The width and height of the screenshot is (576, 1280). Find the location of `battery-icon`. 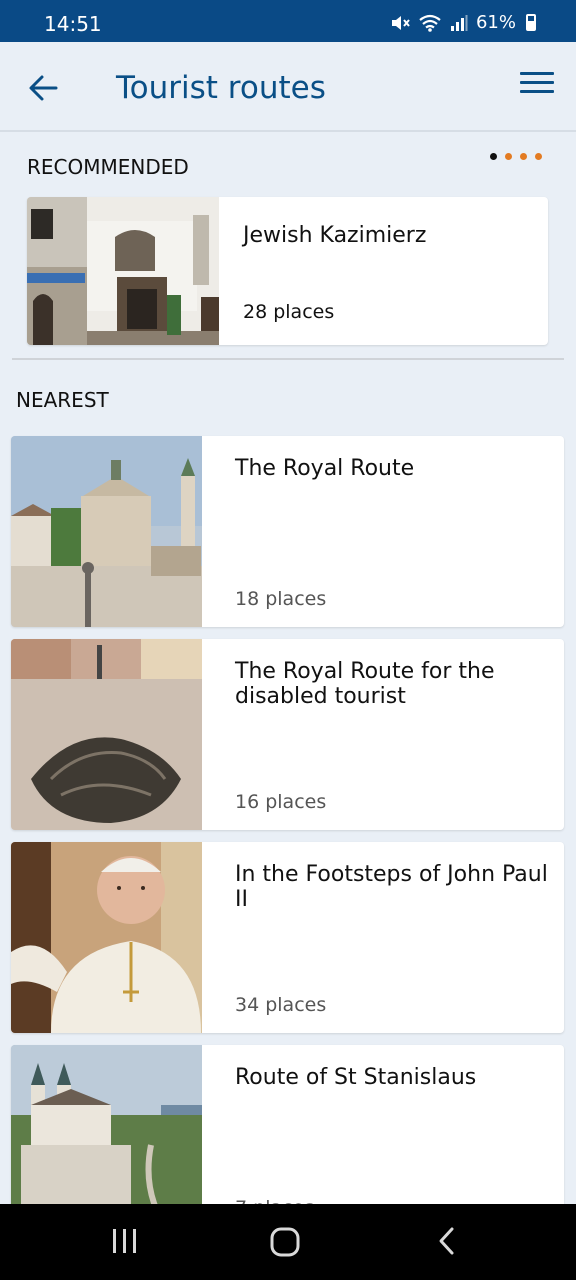

battery-icon is located at coordinates (531, 22).